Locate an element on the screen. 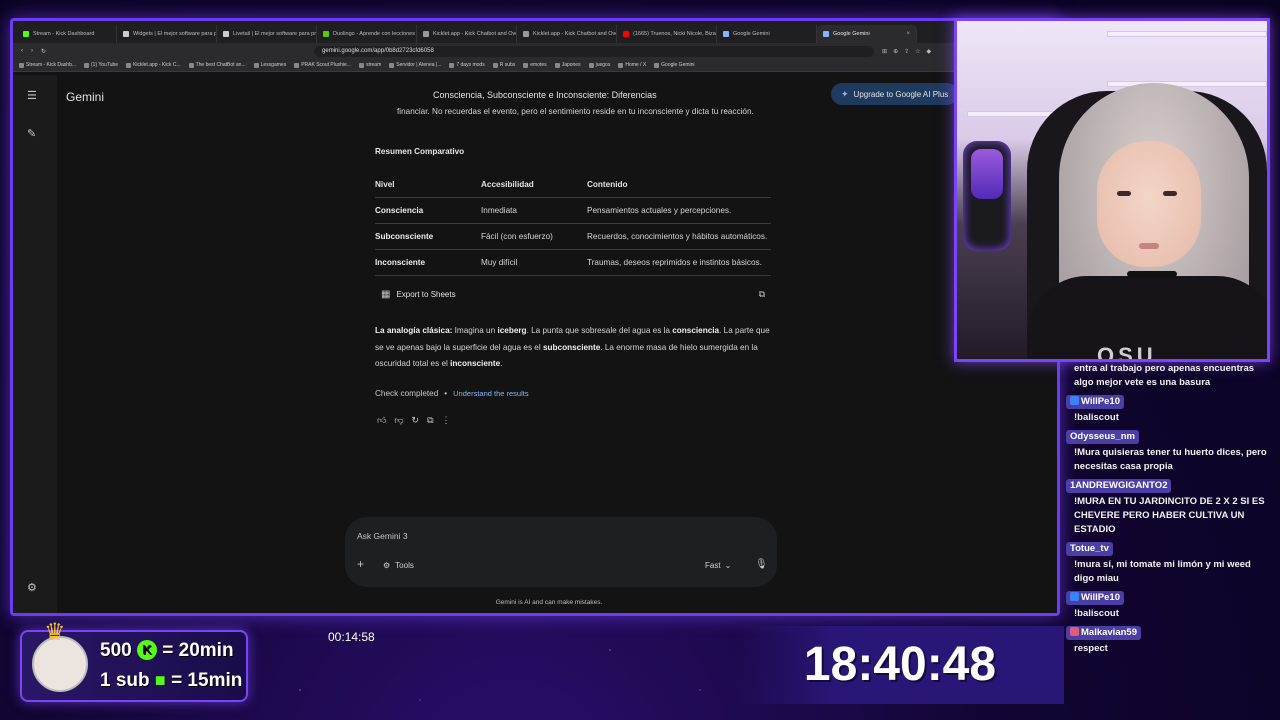 The height and width of the screenshot is (720, 1280). extension-icon: ◆ is located at coordinates (929, 51).